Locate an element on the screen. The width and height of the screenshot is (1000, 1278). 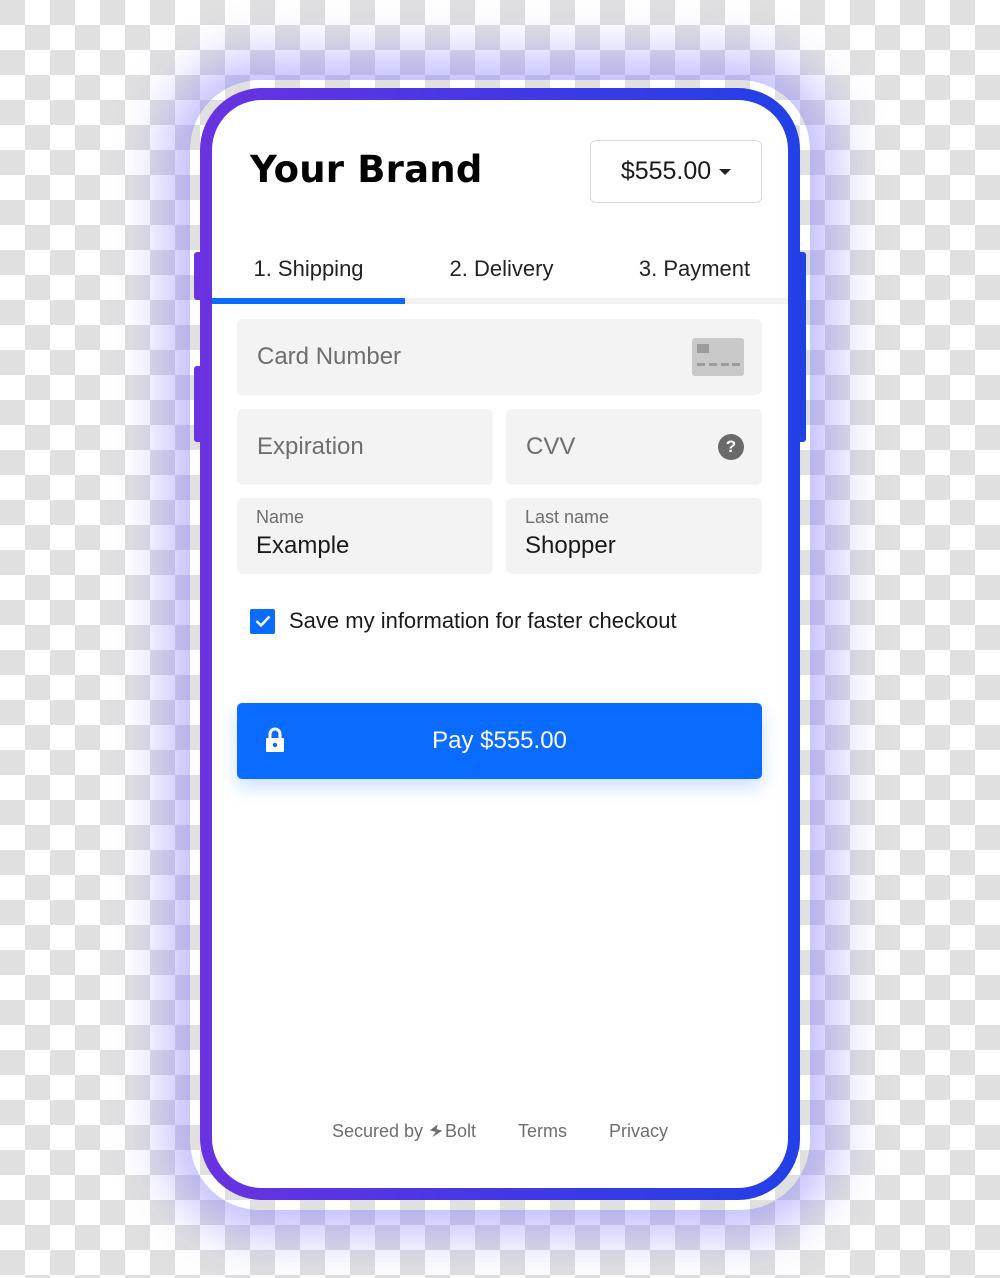
checkout-steps: 1. Shipping 2. Delivery 3. Payment is located at coordinates (500, 272).